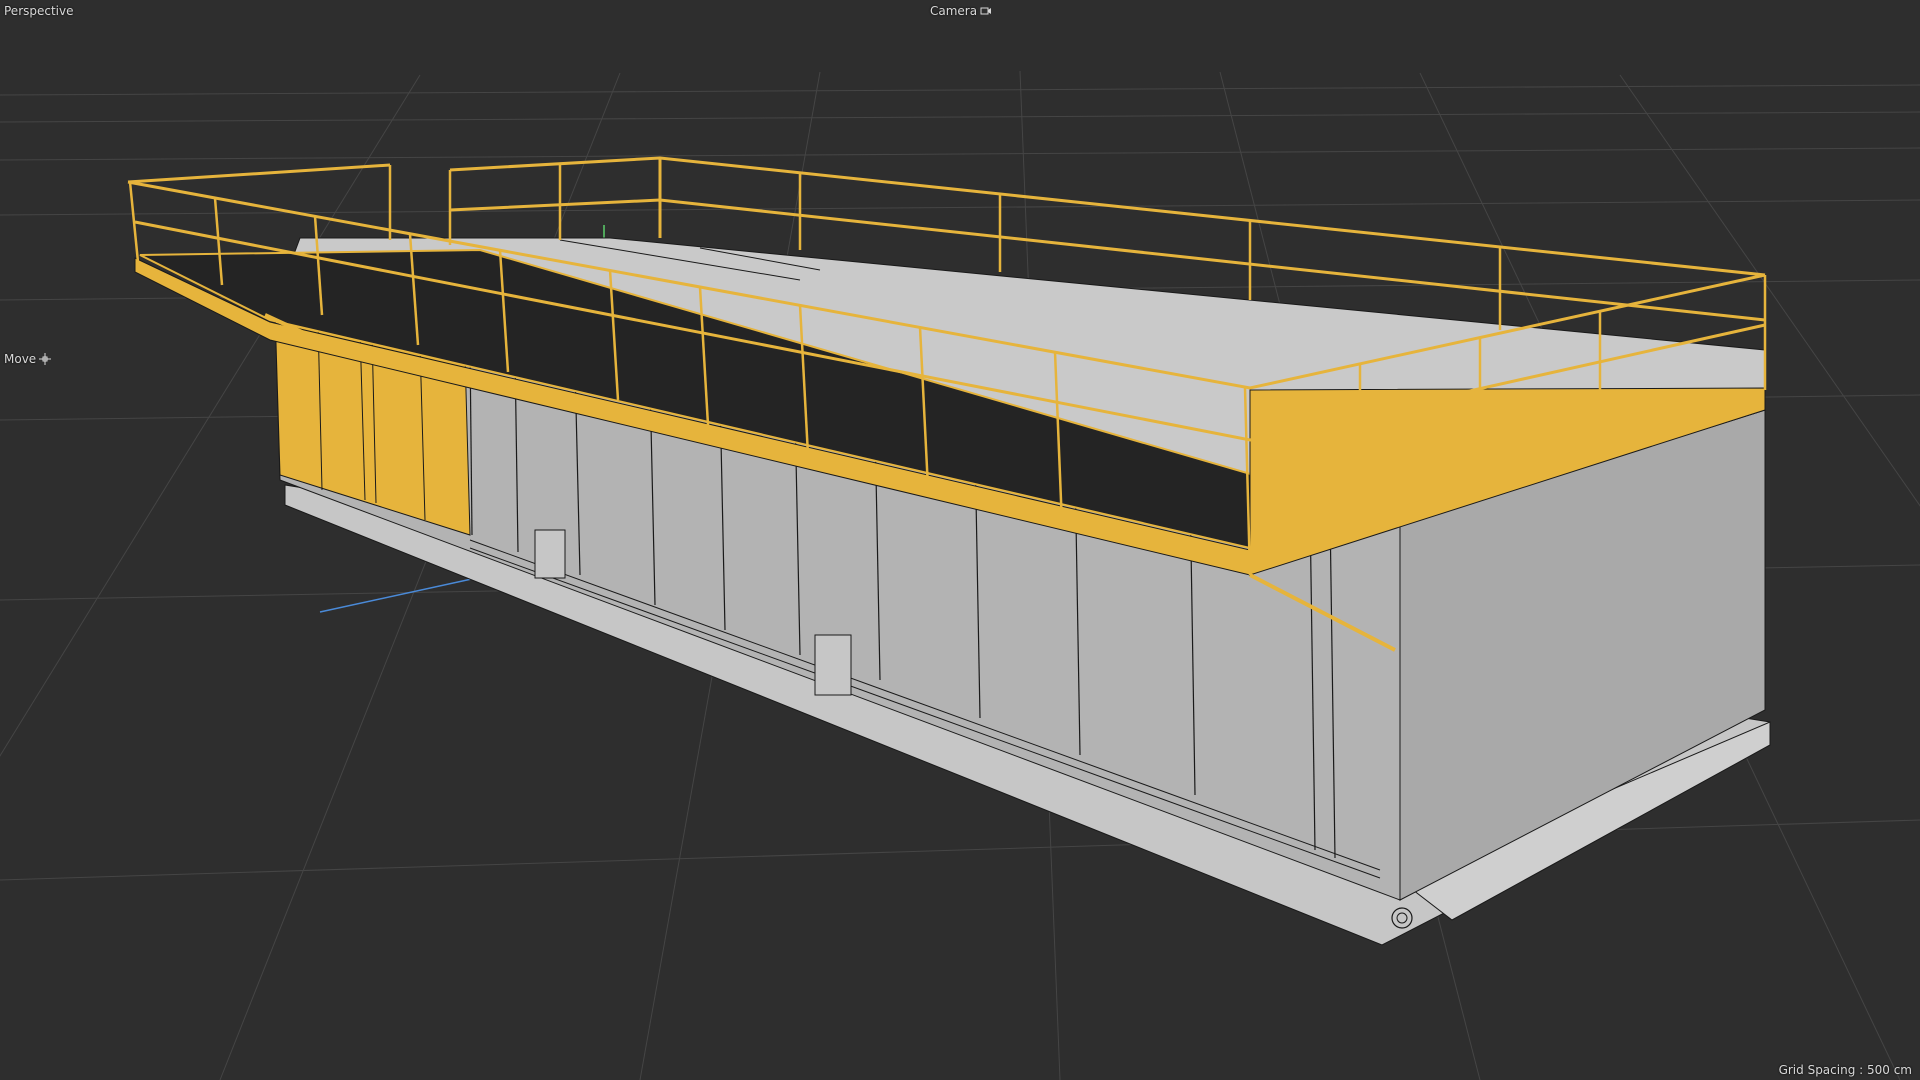  I want to click on camera-icon, so click(986, 11).